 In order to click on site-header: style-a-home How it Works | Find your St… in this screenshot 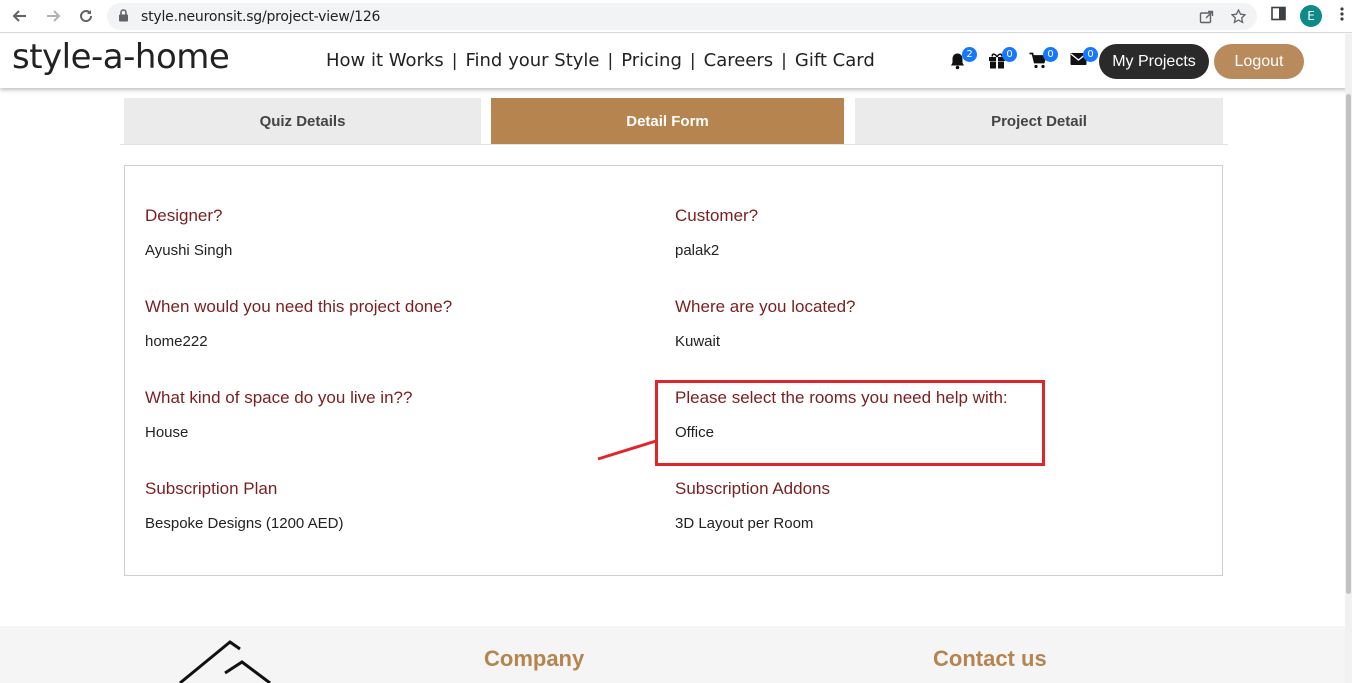, I will do `click(676, 61)`.